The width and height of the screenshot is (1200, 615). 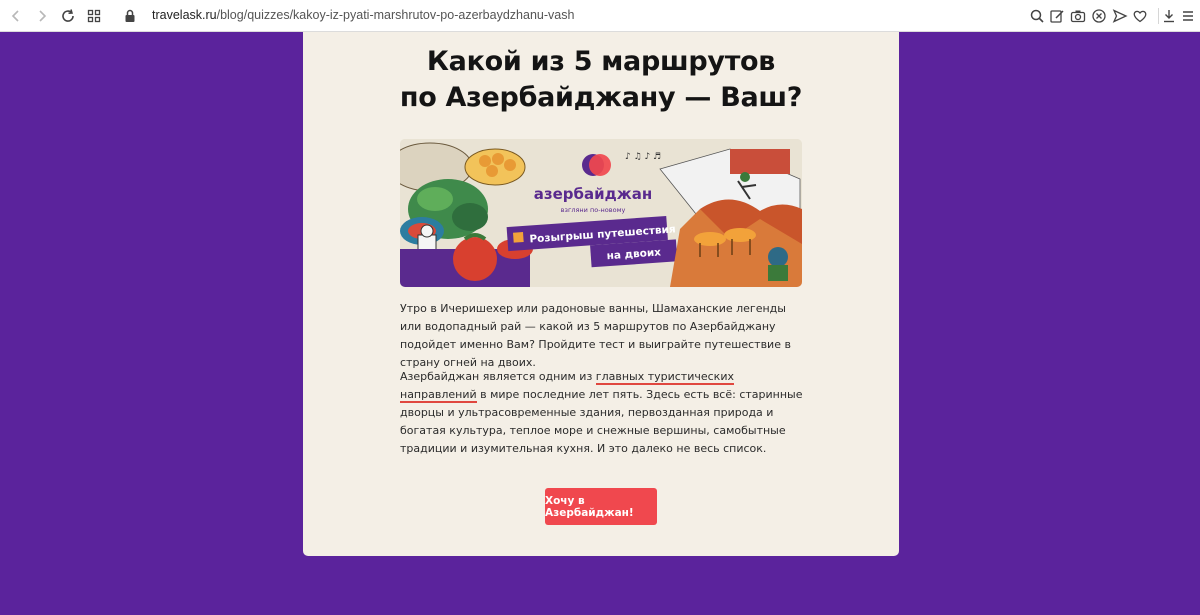 I want to click on download-icon, so click(x=1169, y=16).